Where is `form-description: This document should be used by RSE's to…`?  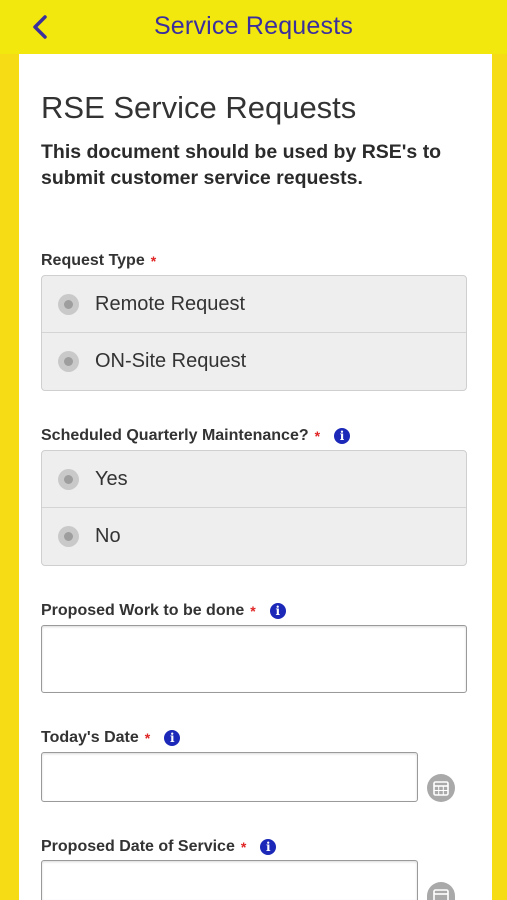
form-description: This document should be used by RSE's to… is located at coordinates (241, 165).